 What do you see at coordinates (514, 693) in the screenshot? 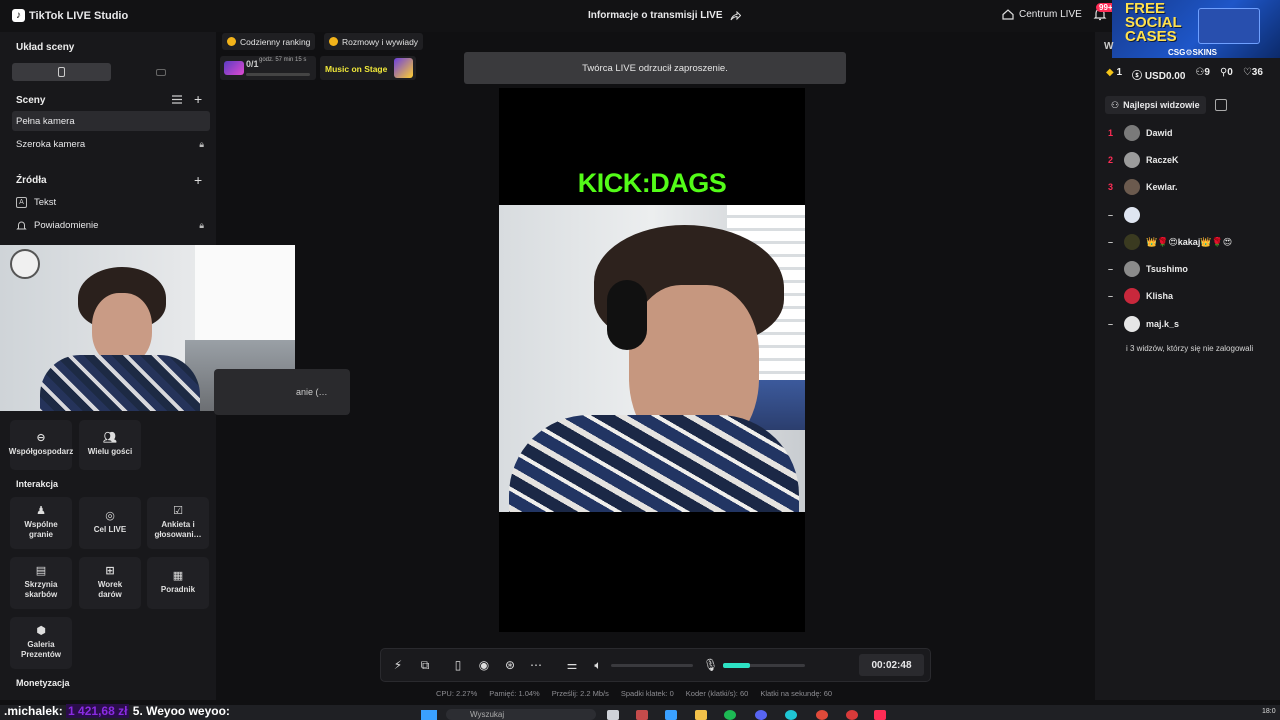
I see `stat-memory: Pamięć: 1.04%` at bounding box center [514, 693].